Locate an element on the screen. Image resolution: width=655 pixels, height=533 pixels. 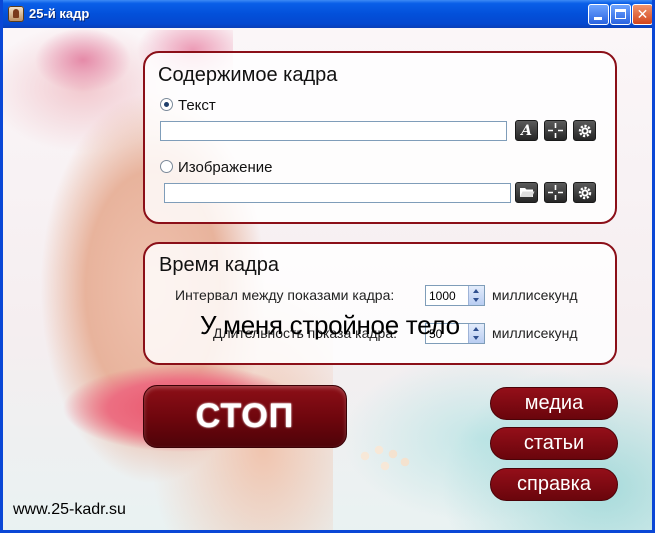
title-bar: 25-й кадр ✕ is located at coordinates (327, 14).